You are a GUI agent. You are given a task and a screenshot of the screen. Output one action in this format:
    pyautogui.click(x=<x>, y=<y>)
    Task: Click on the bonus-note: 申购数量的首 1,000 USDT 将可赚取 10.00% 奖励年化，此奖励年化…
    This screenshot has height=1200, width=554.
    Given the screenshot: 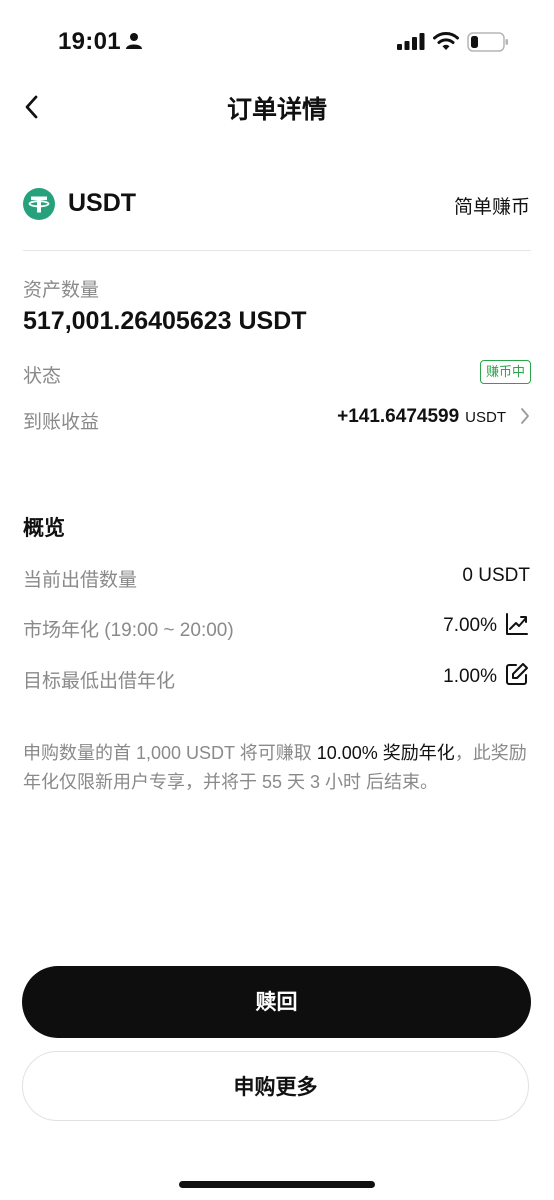 What is the action you would take?
    pyautogui.click(x=279, y=768)
    